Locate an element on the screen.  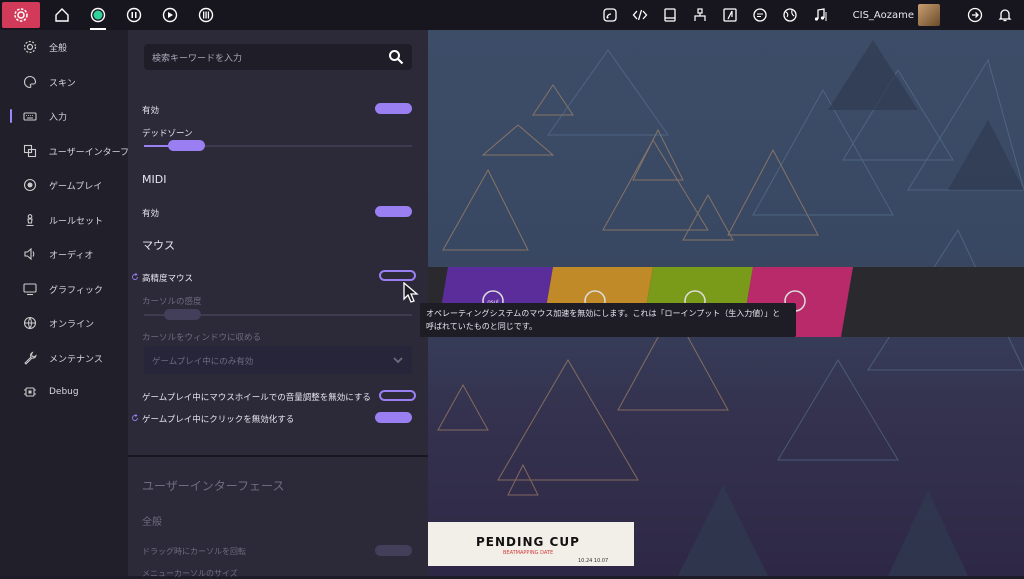
confine-cursor-dropdown: ゲームプレイ中にのみ有効 is located at coordinates (278, 360).